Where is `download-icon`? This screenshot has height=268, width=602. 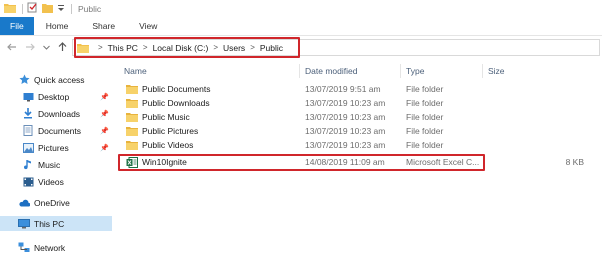 download-icon is located at coordinates (28, 114).